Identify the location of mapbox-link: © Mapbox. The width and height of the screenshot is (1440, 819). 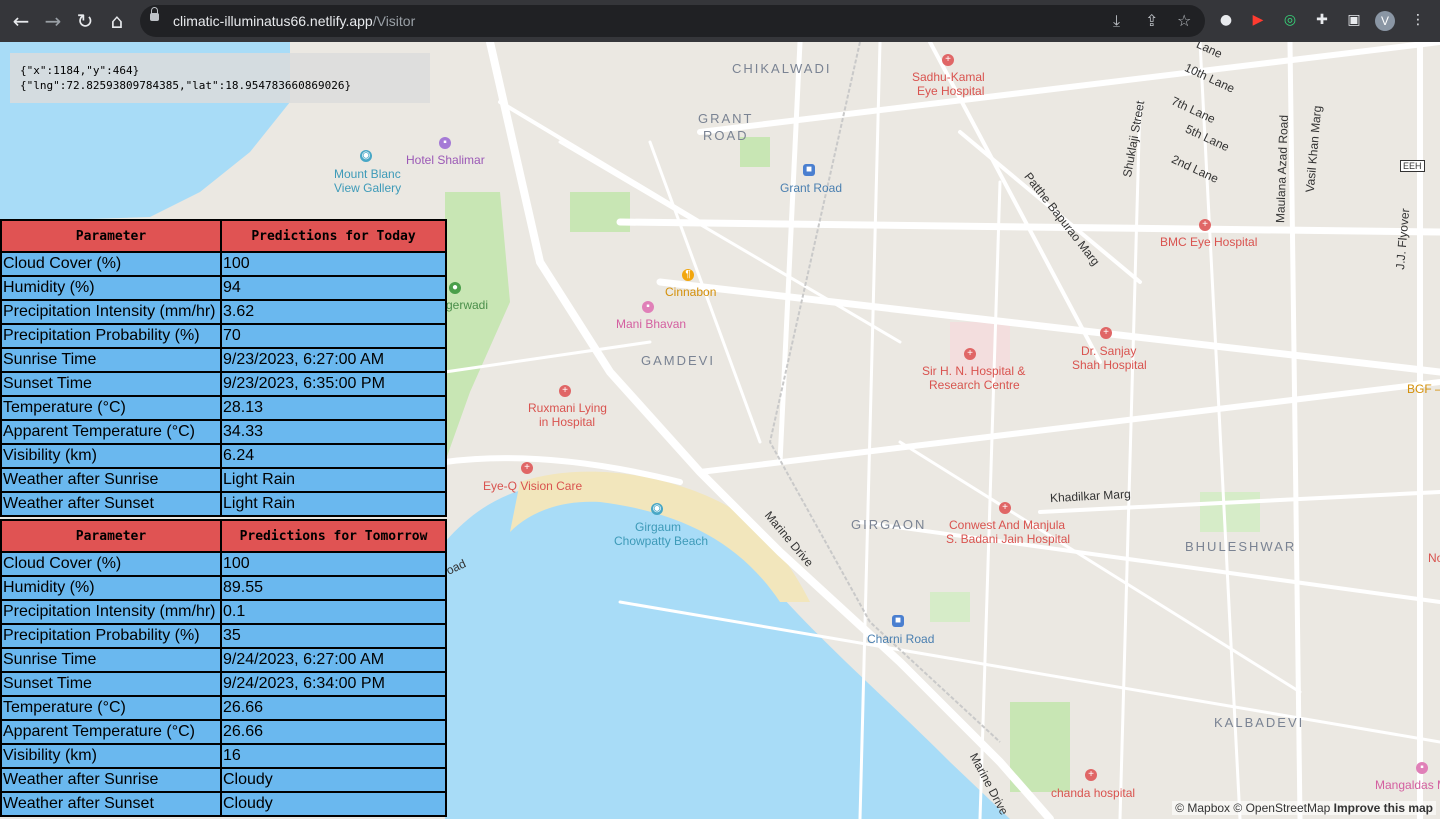
(1202, 808).